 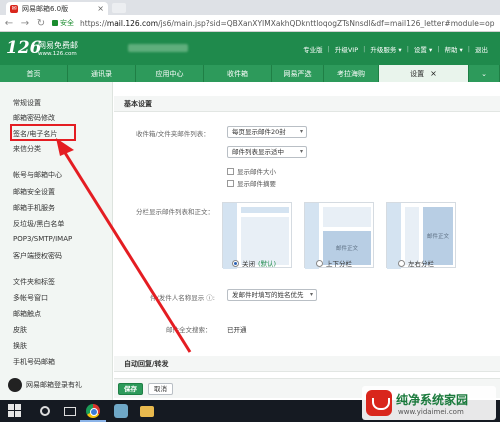 I want to click on user-account-blurred, so click(x=158, y=48).